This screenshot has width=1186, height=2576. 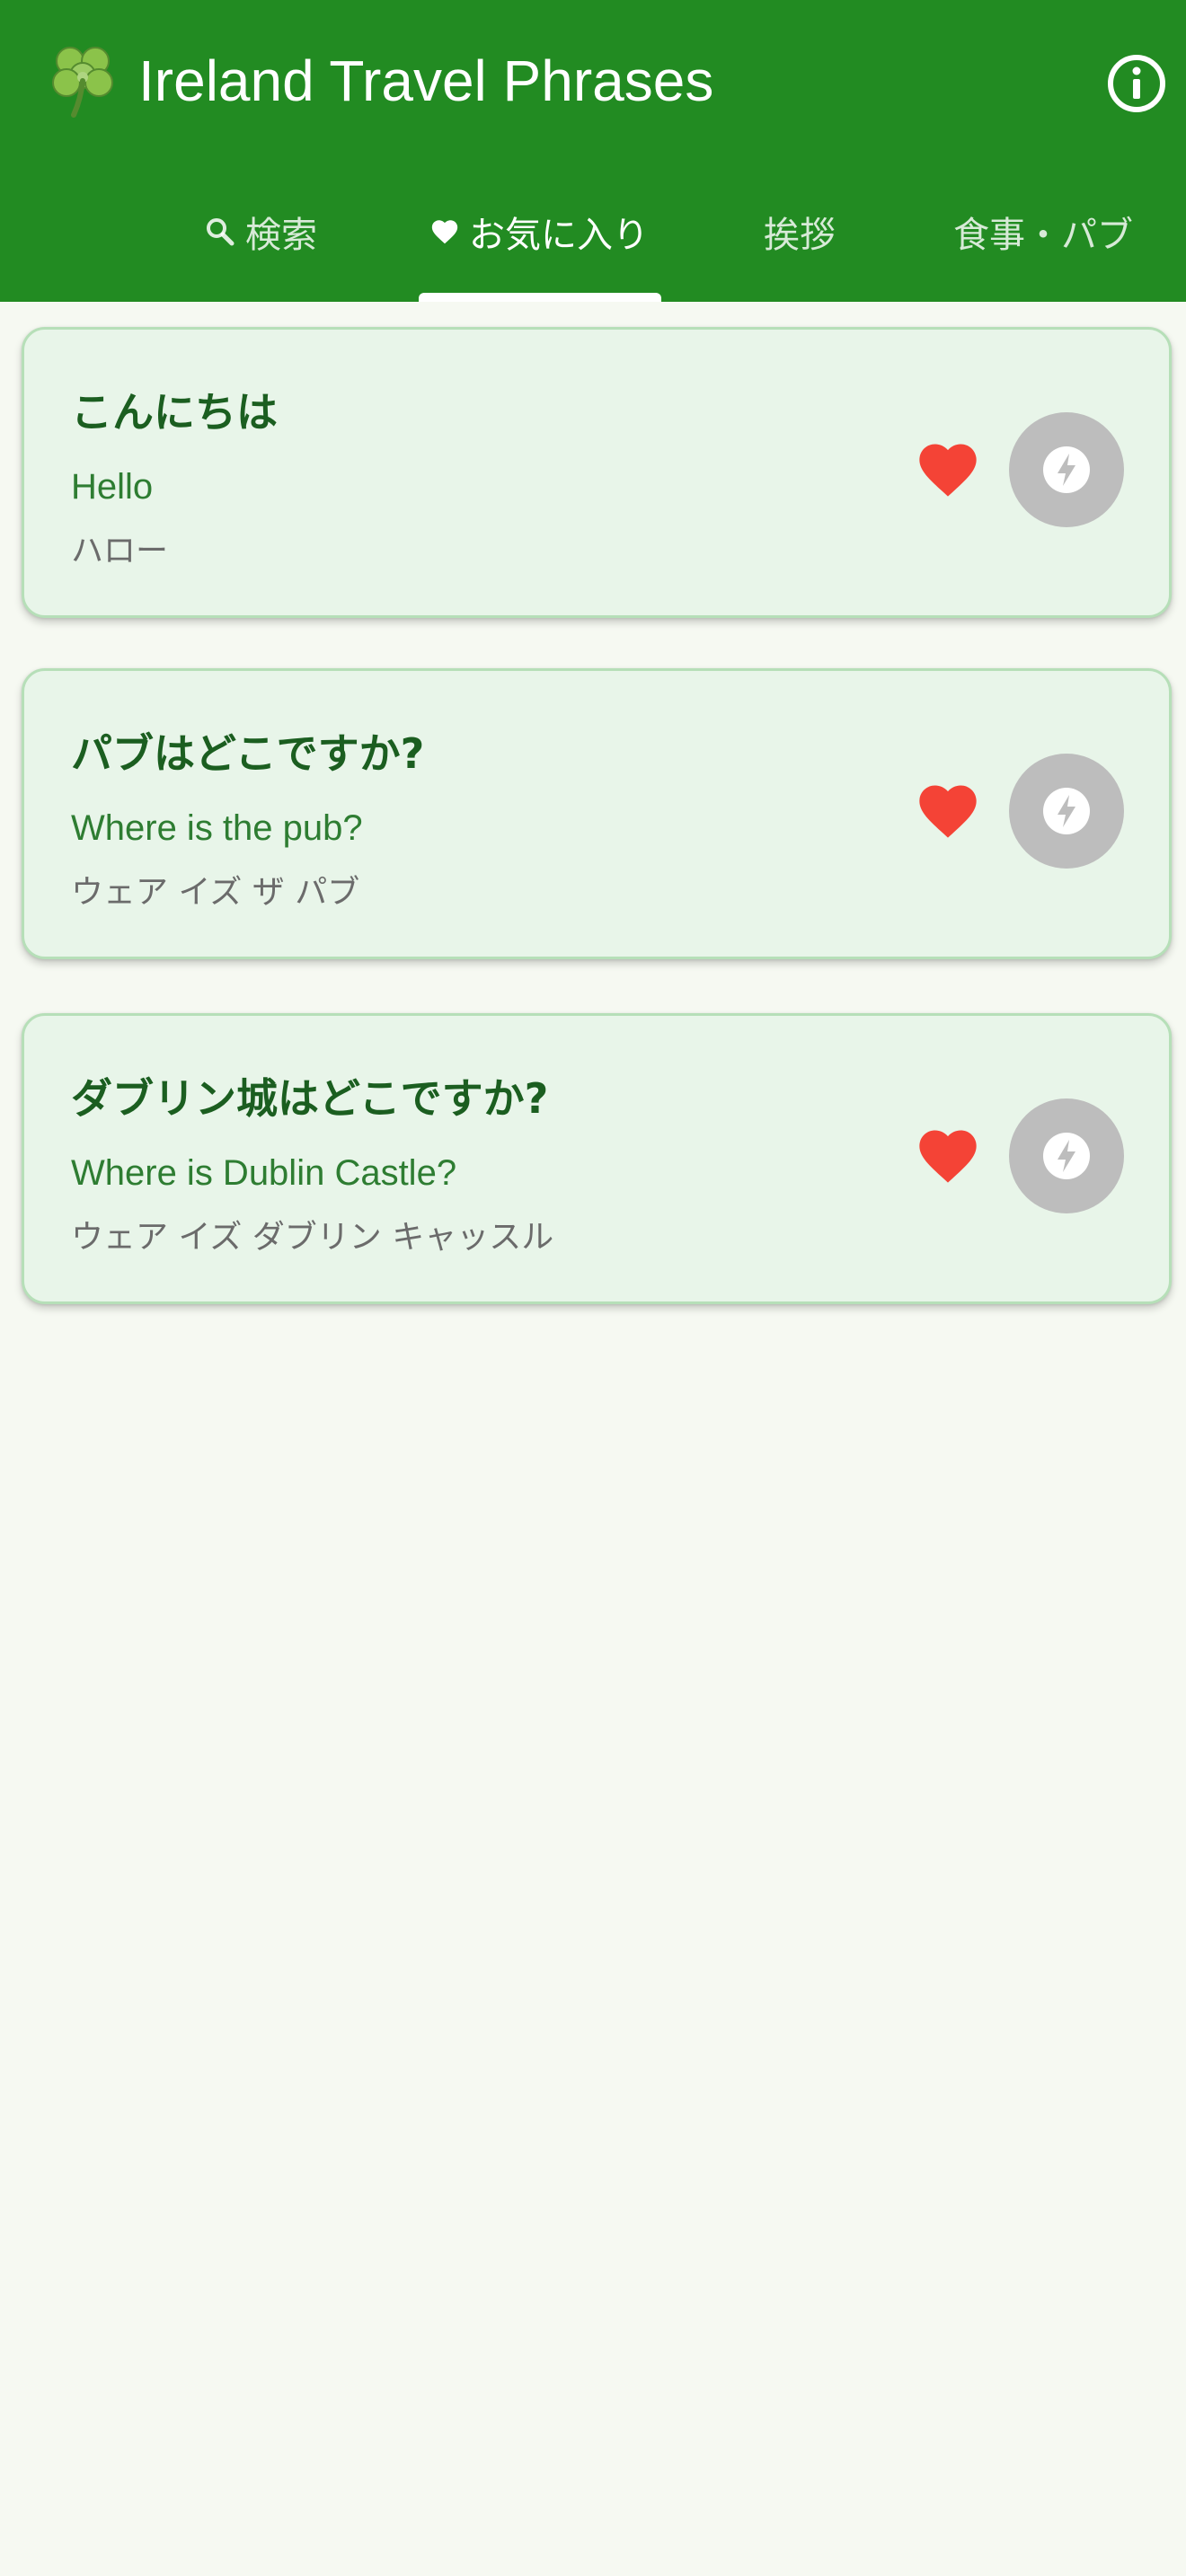 What do you see at coordinates (312, 1237) in the screenshot?
I see `phrase-katakana: ウェア イズ ダブリン キャッスル` at bounding box center [312, 1237].